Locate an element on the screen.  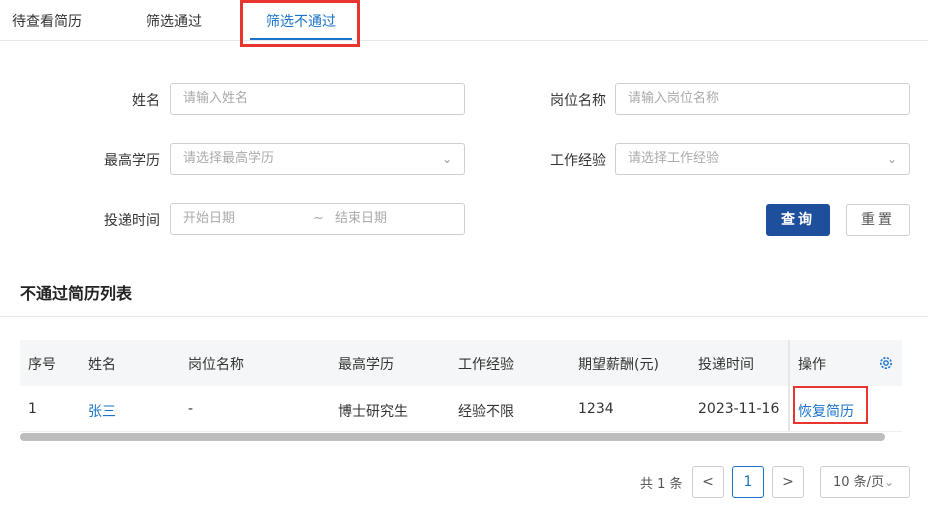
education-label: 最高学历 is located at coordinates (132, 161).